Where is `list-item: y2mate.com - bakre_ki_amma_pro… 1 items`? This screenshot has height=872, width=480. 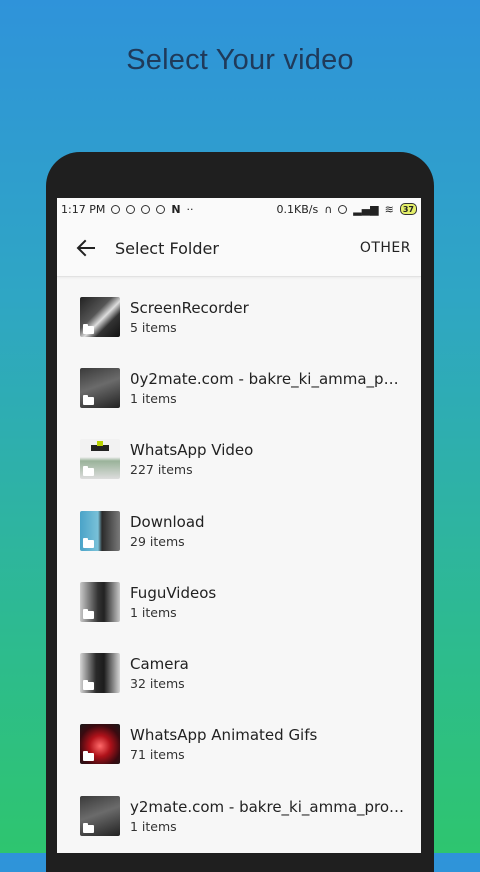
list-item: y2mate.com - bakre_ki_amma_pro… 1 items is located at coordinates (239, 815).